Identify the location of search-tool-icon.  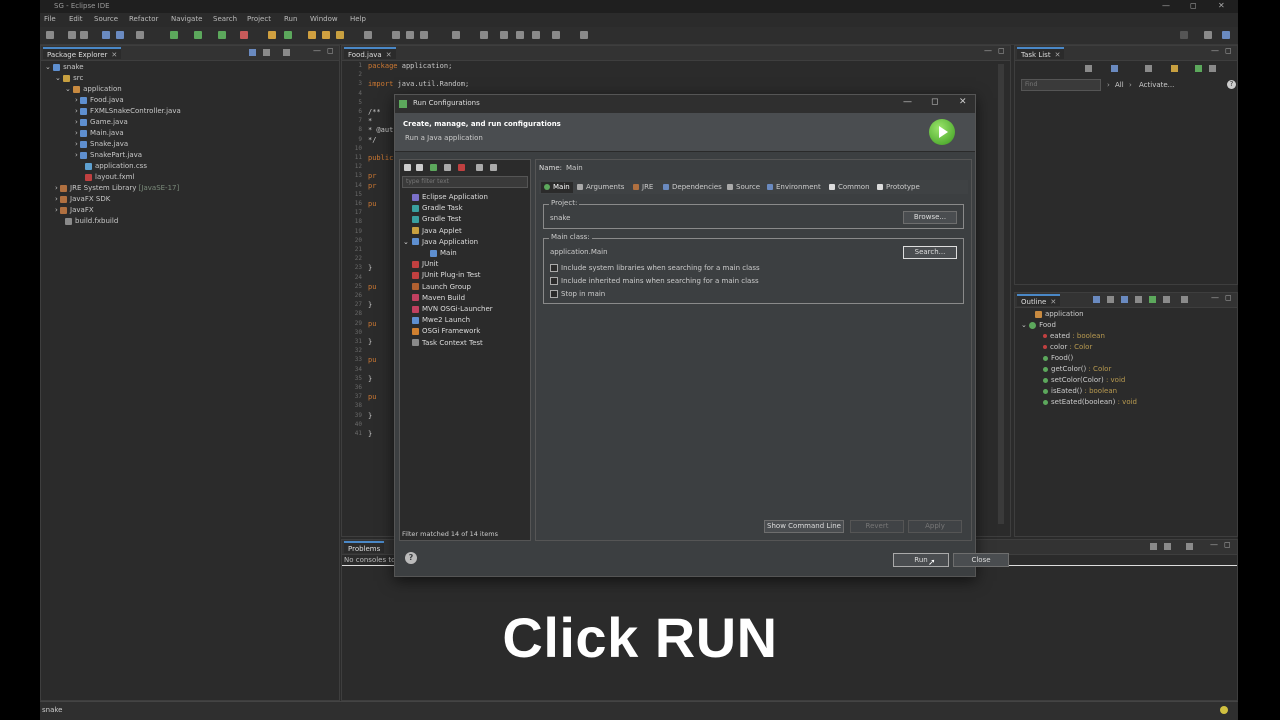
(340, 35).